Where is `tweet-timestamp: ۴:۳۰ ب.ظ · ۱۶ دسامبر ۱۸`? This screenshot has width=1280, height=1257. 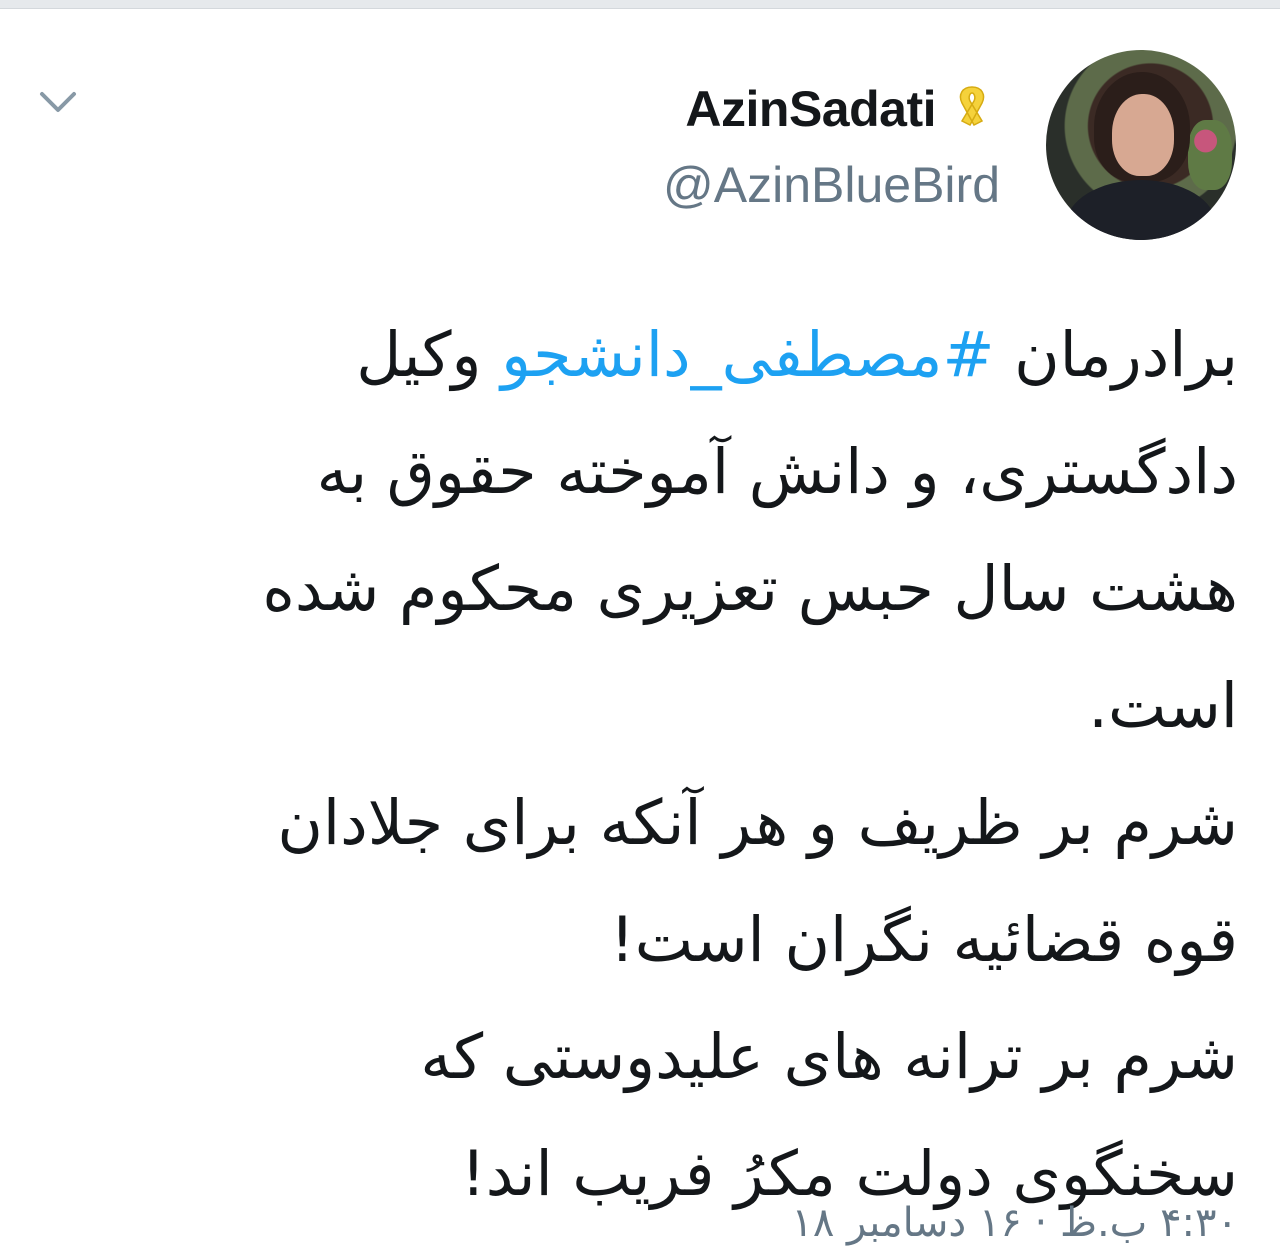 tweet-timestamp: ۴:۳۰ ب.ظ · ۱۶ دسامبر ۱۸ is located at coordinates (1014, 1223).